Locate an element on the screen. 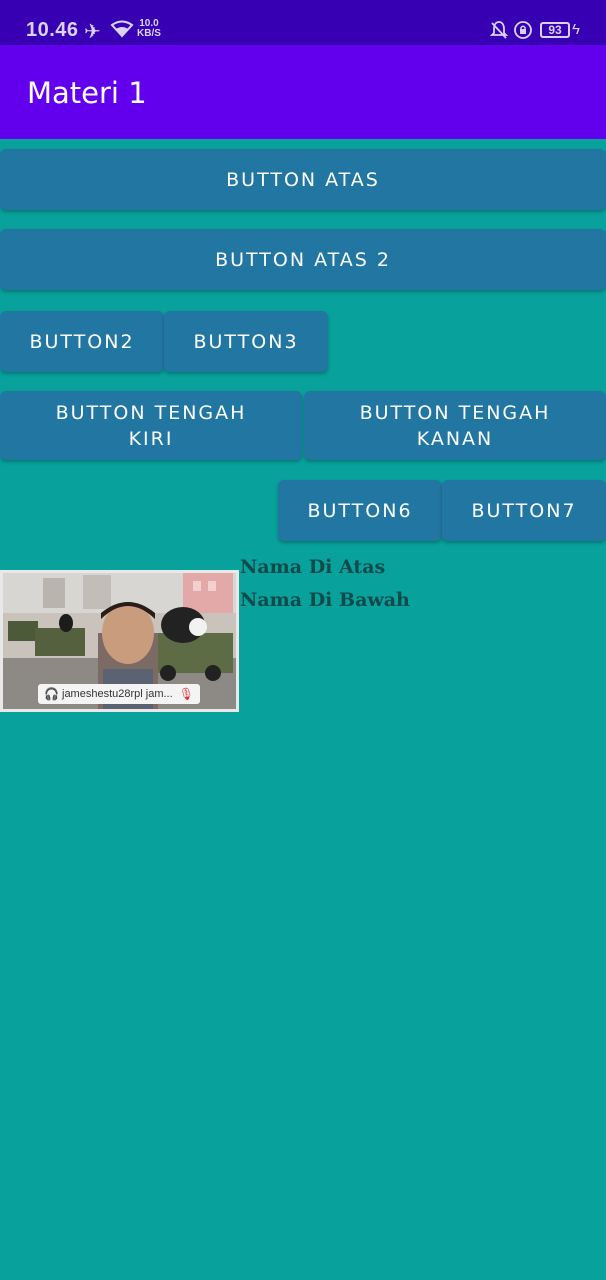 This screenshot has height=1280, width=606. text-nama-atas: Nama Di Atas is located at coordinates (313, 567).